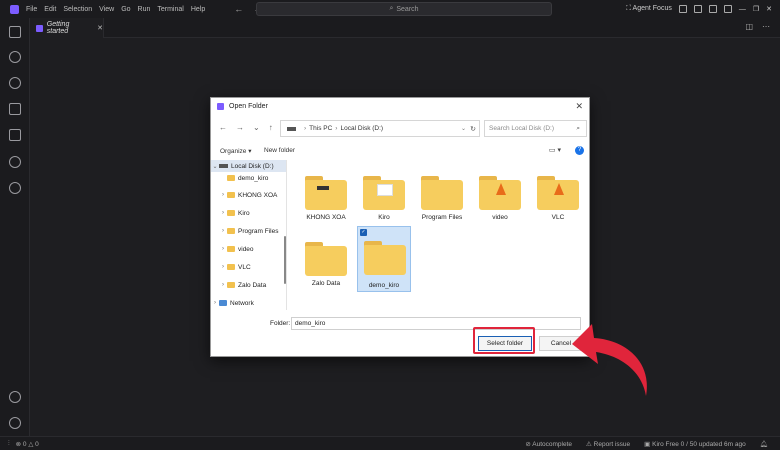 This screenshot has width=780, height=450. What do you see at coordinates (236, 249) in the screenshot?
I see `nav-video: › video` at bounding box center [236, 249].